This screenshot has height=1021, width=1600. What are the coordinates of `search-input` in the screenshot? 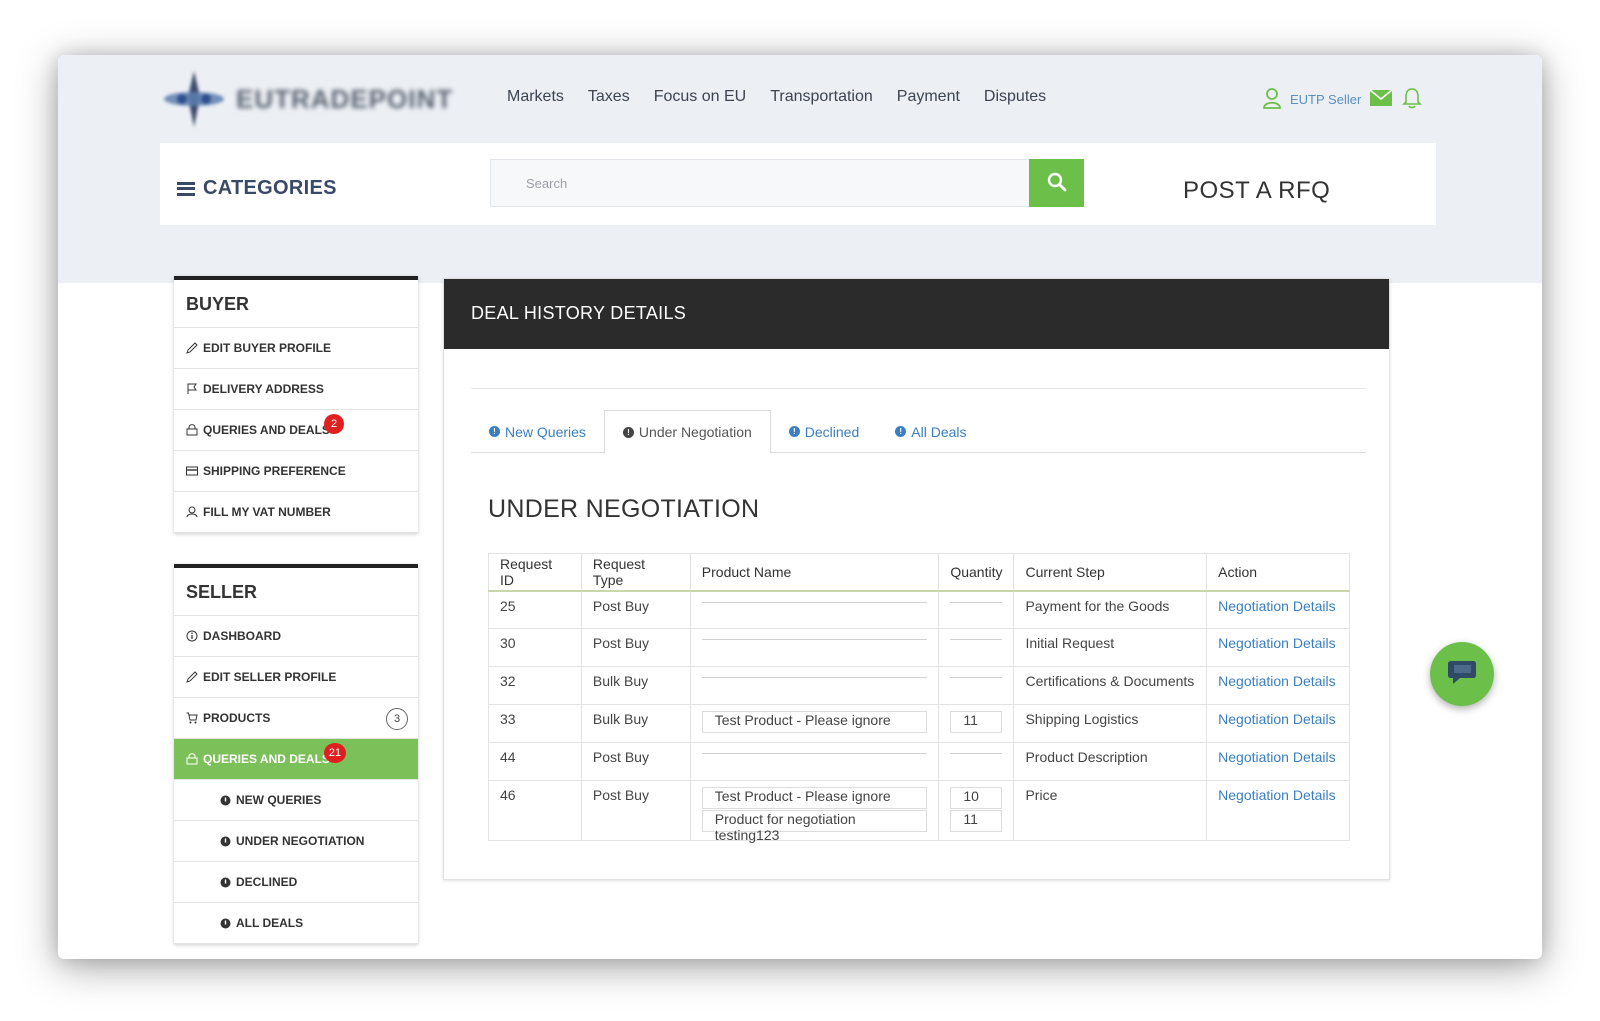 It's located at (760, 183).